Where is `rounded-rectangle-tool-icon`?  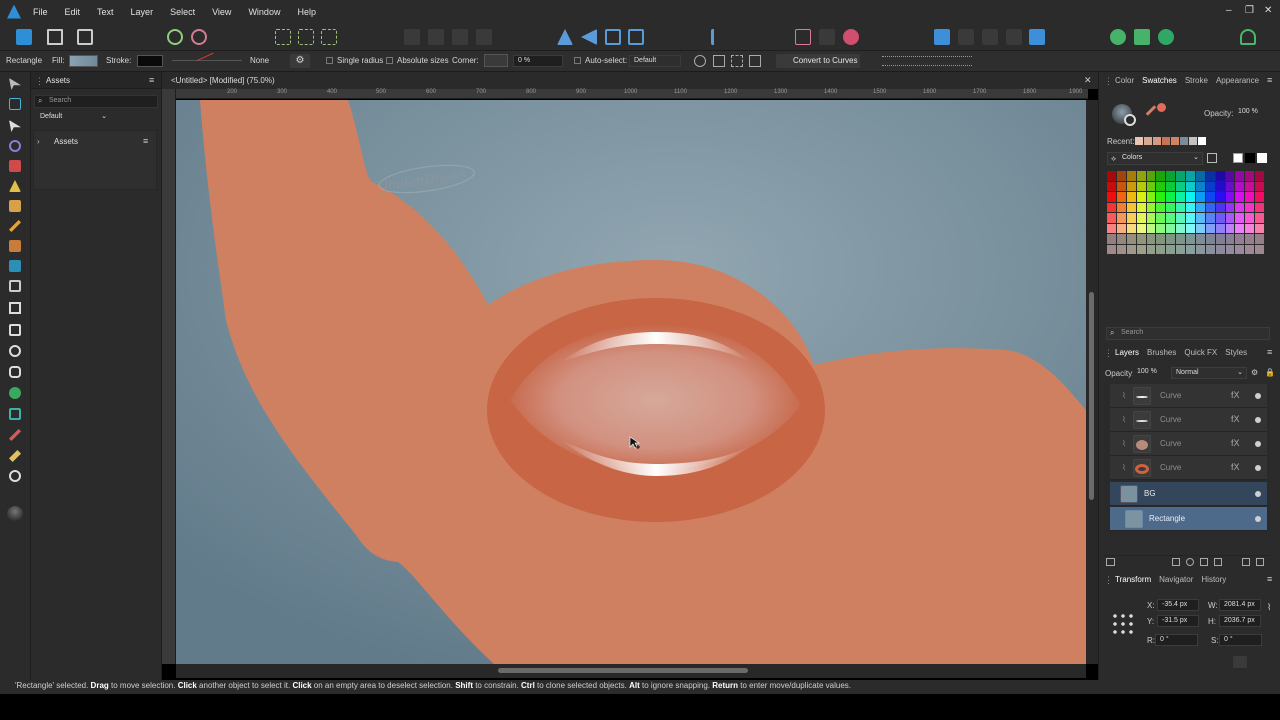 rounded-rectangle-tool-icon is located at coordinates (15, 372).